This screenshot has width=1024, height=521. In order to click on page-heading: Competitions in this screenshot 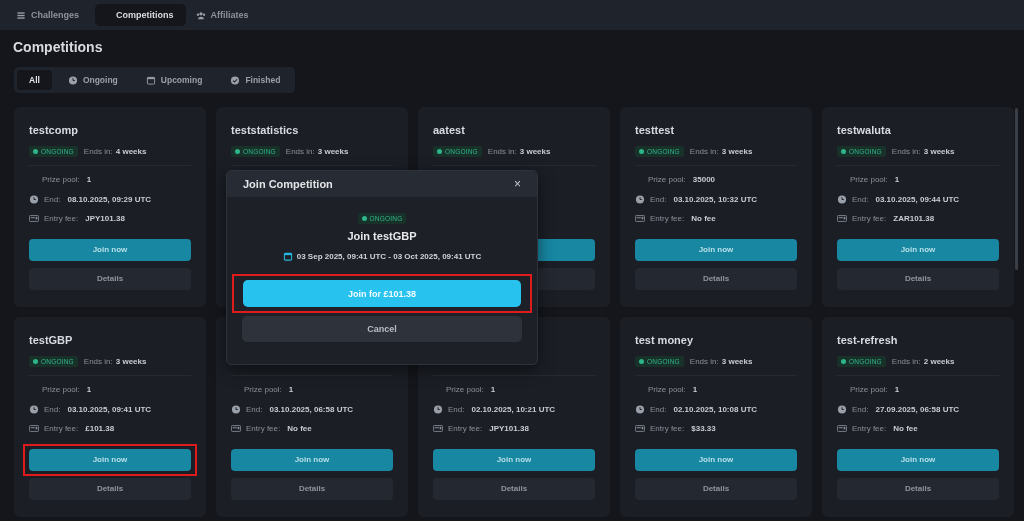, I will do `click(58, 47)`.